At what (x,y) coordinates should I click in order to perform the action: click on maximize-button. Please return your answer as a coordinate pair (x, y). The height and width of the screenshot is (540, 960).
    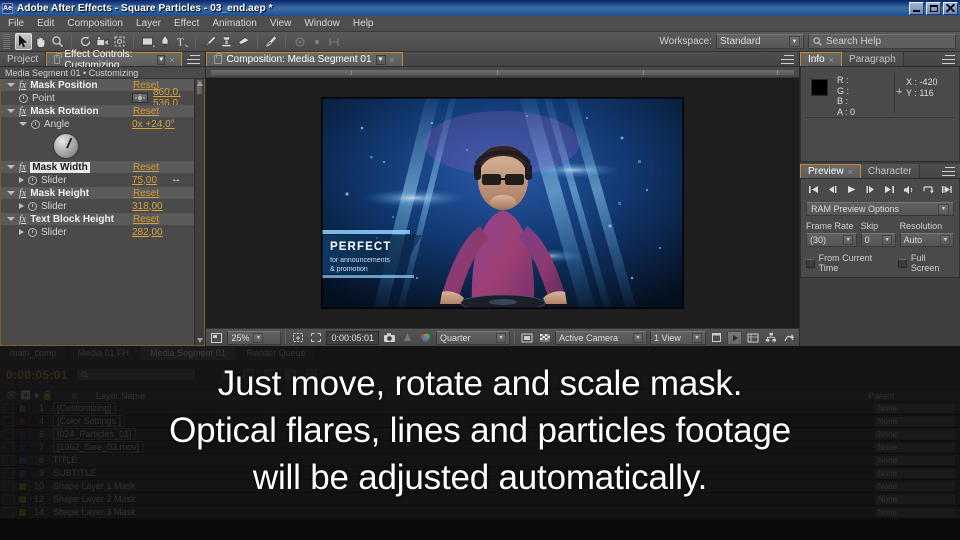
    Looking at the image, I should click on (933, 8).